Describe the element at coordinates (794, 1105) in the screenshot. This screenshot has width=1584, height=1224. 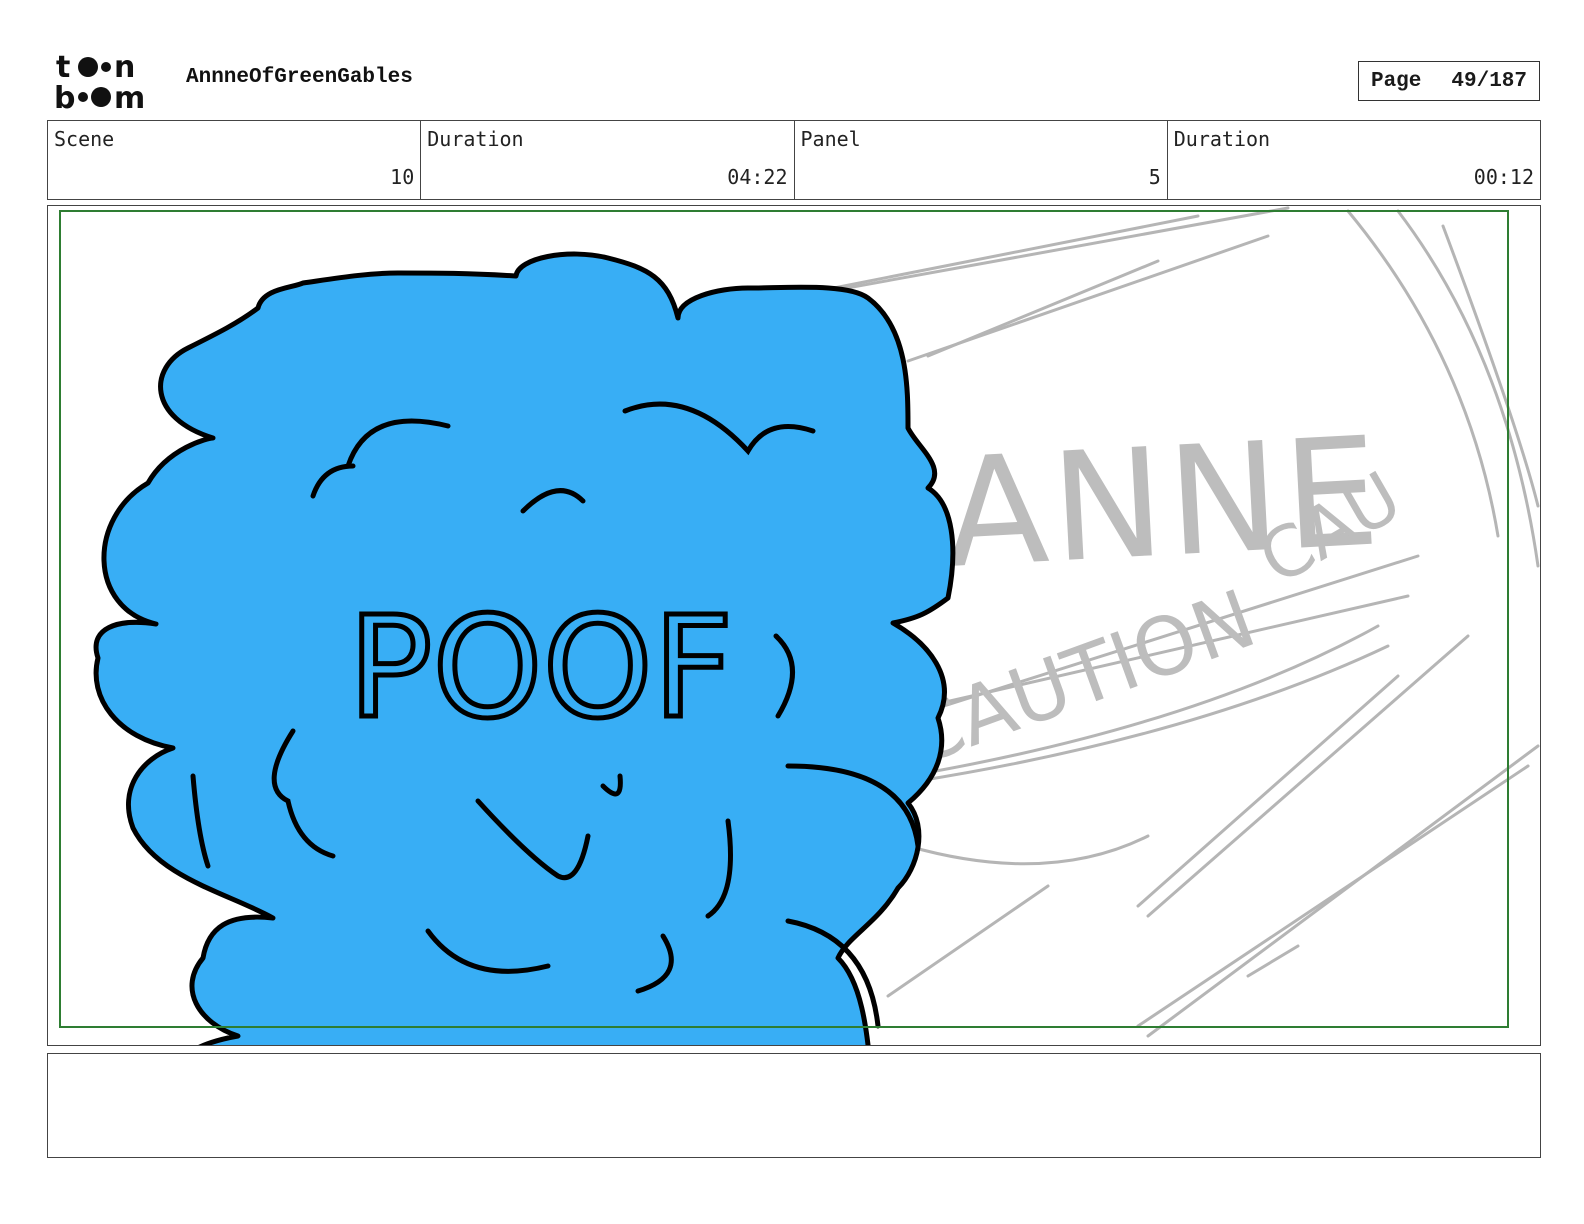
I see `panel-notes` at that location.